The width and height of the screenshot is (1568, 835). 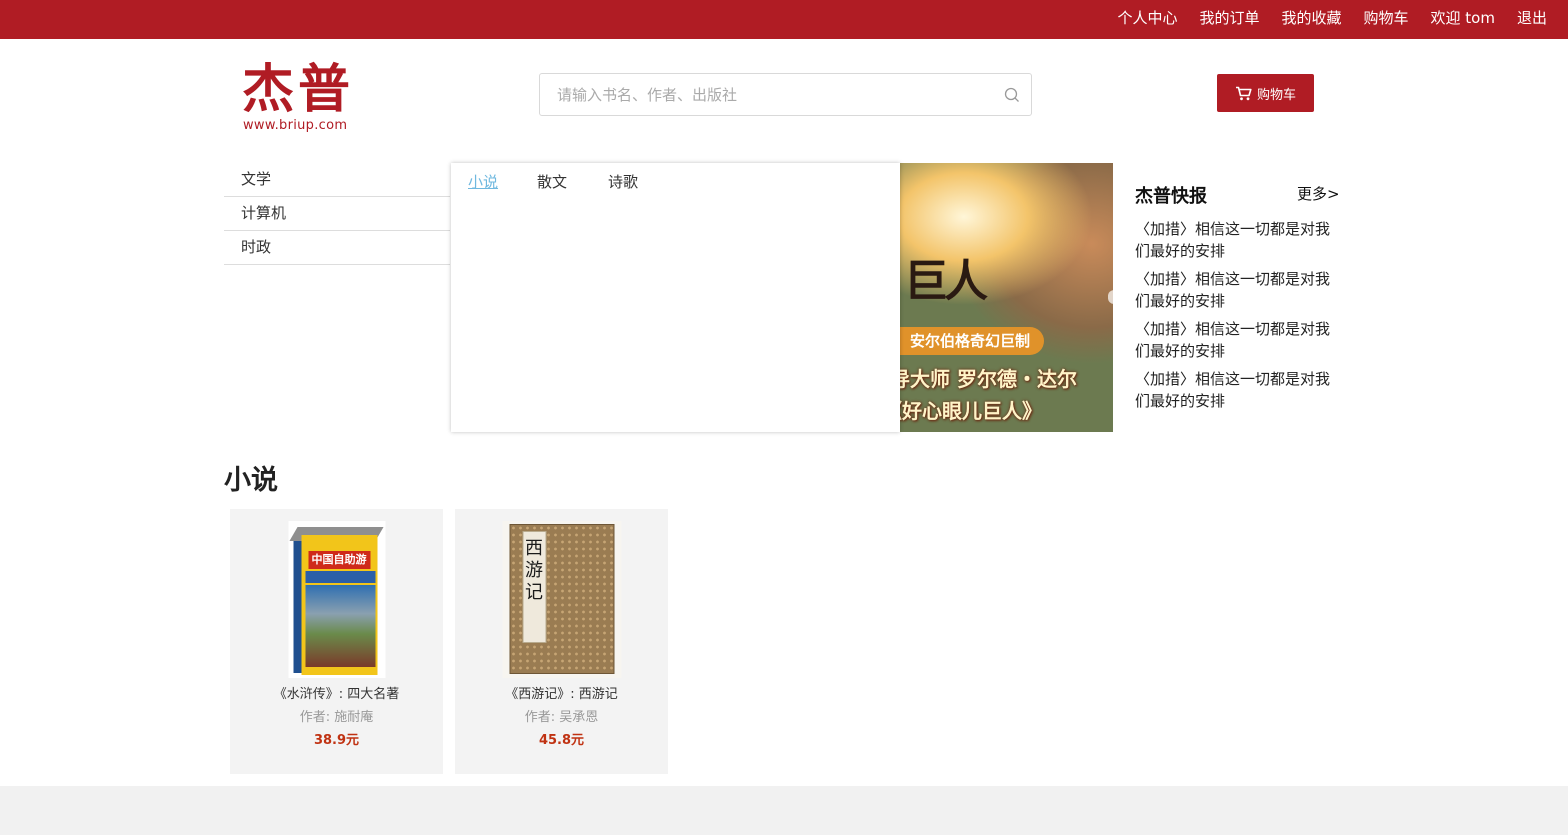 I want to click on banner-tag: 安尔伯格奇幻巨制, so click(x=972, y=341).